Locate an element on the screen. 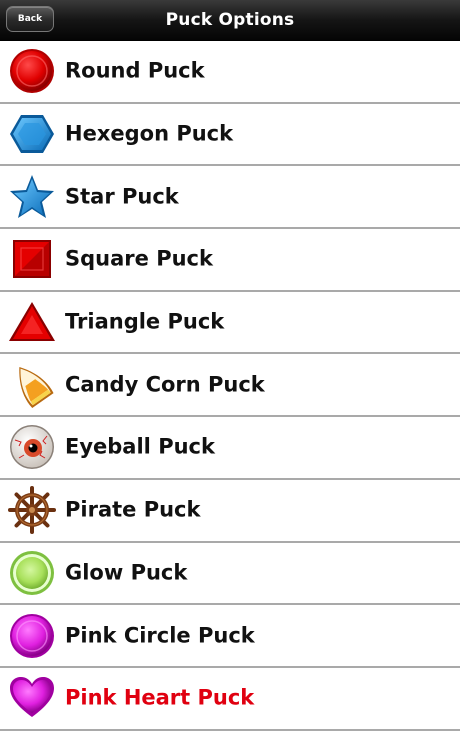 The image size is (460, 731). list-item-triangle-puck: Triangle Puck is located at coordinates (230, 323).